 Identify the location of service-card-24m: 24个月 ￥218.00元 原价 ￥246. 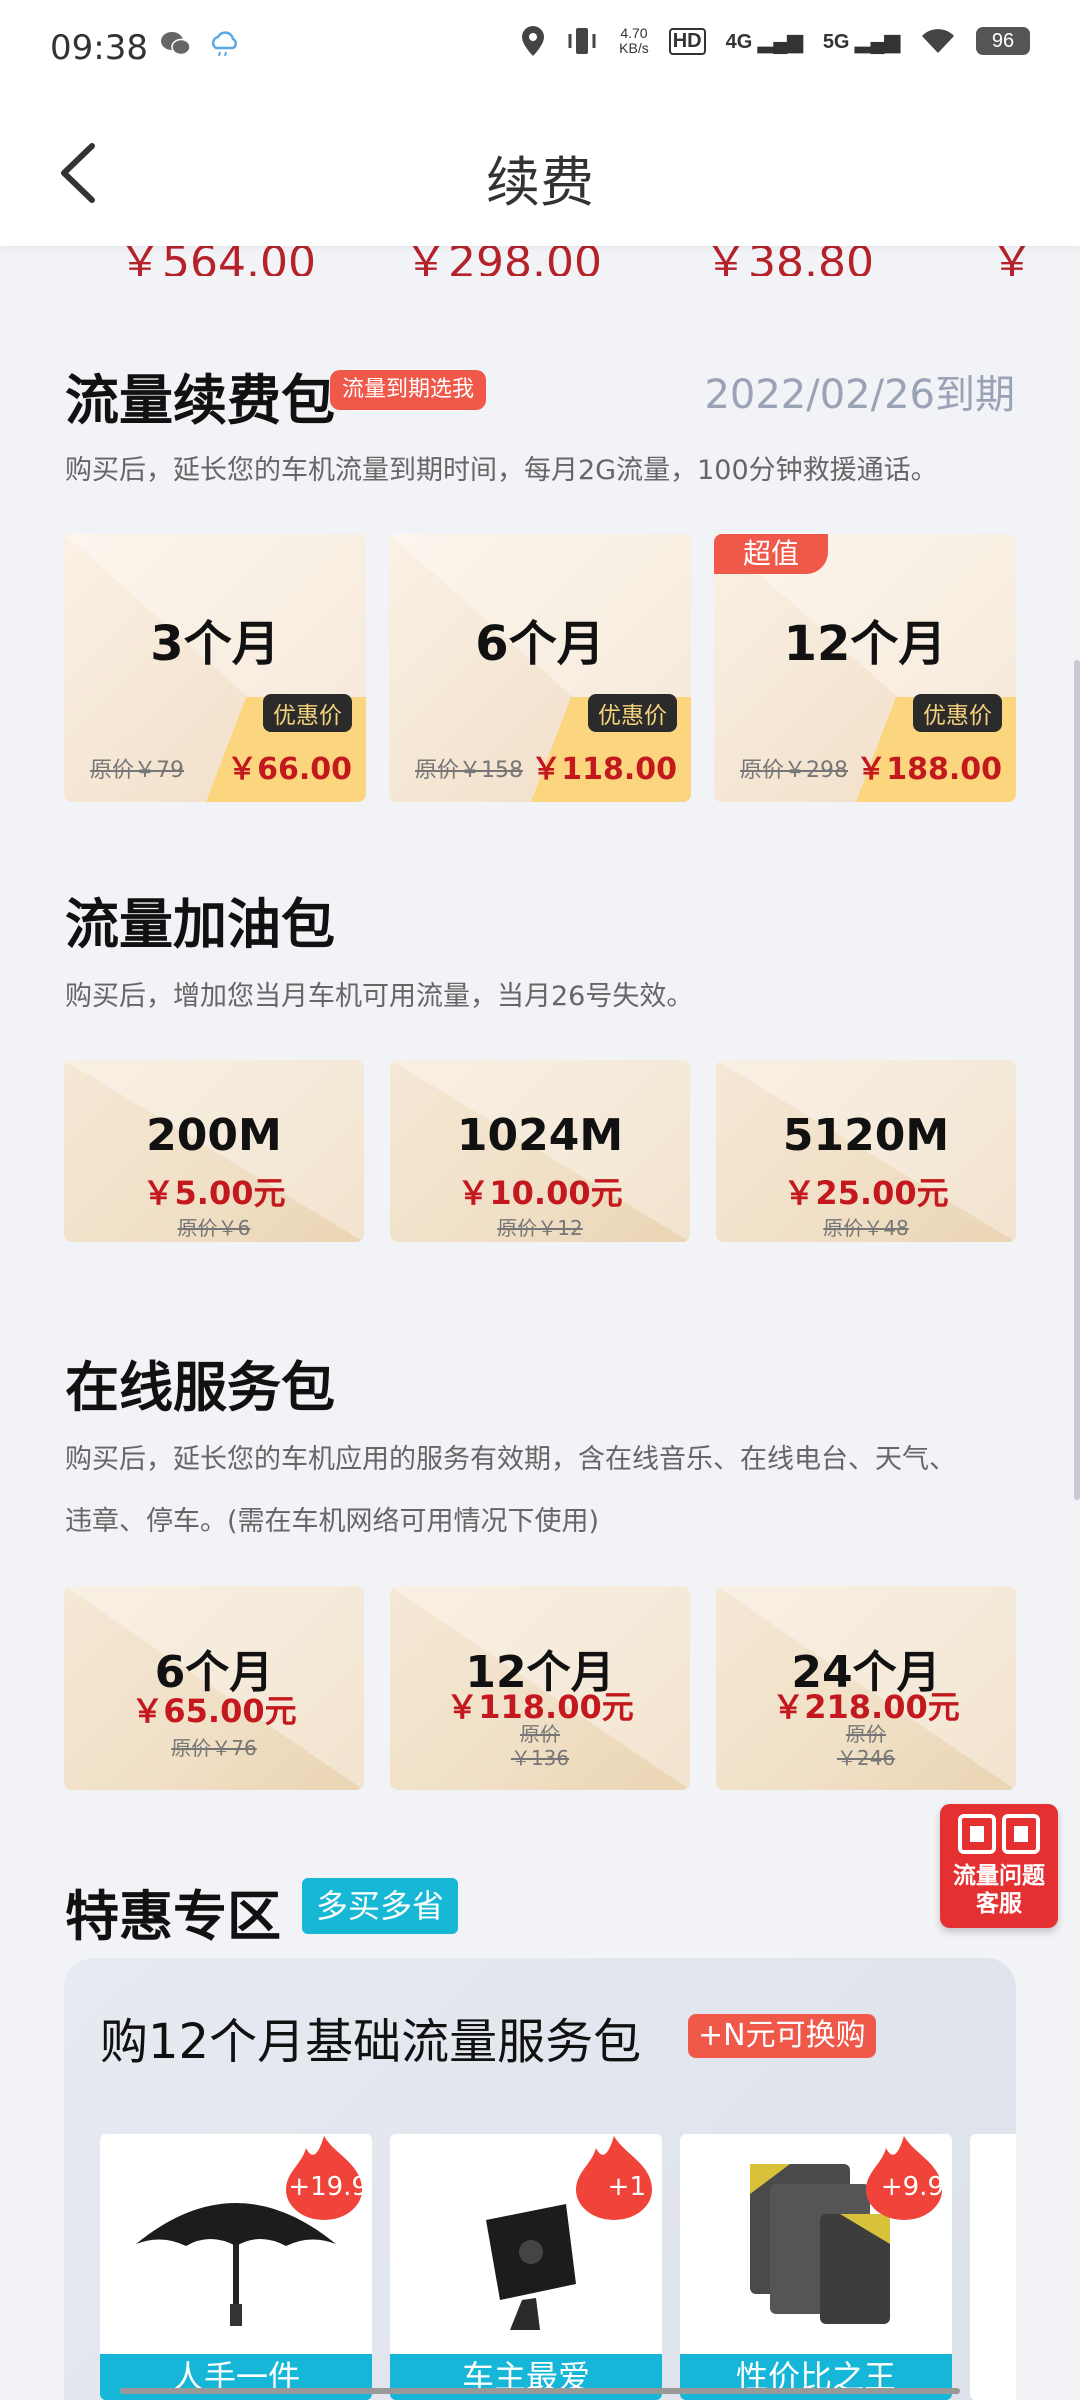
(866, 1688).